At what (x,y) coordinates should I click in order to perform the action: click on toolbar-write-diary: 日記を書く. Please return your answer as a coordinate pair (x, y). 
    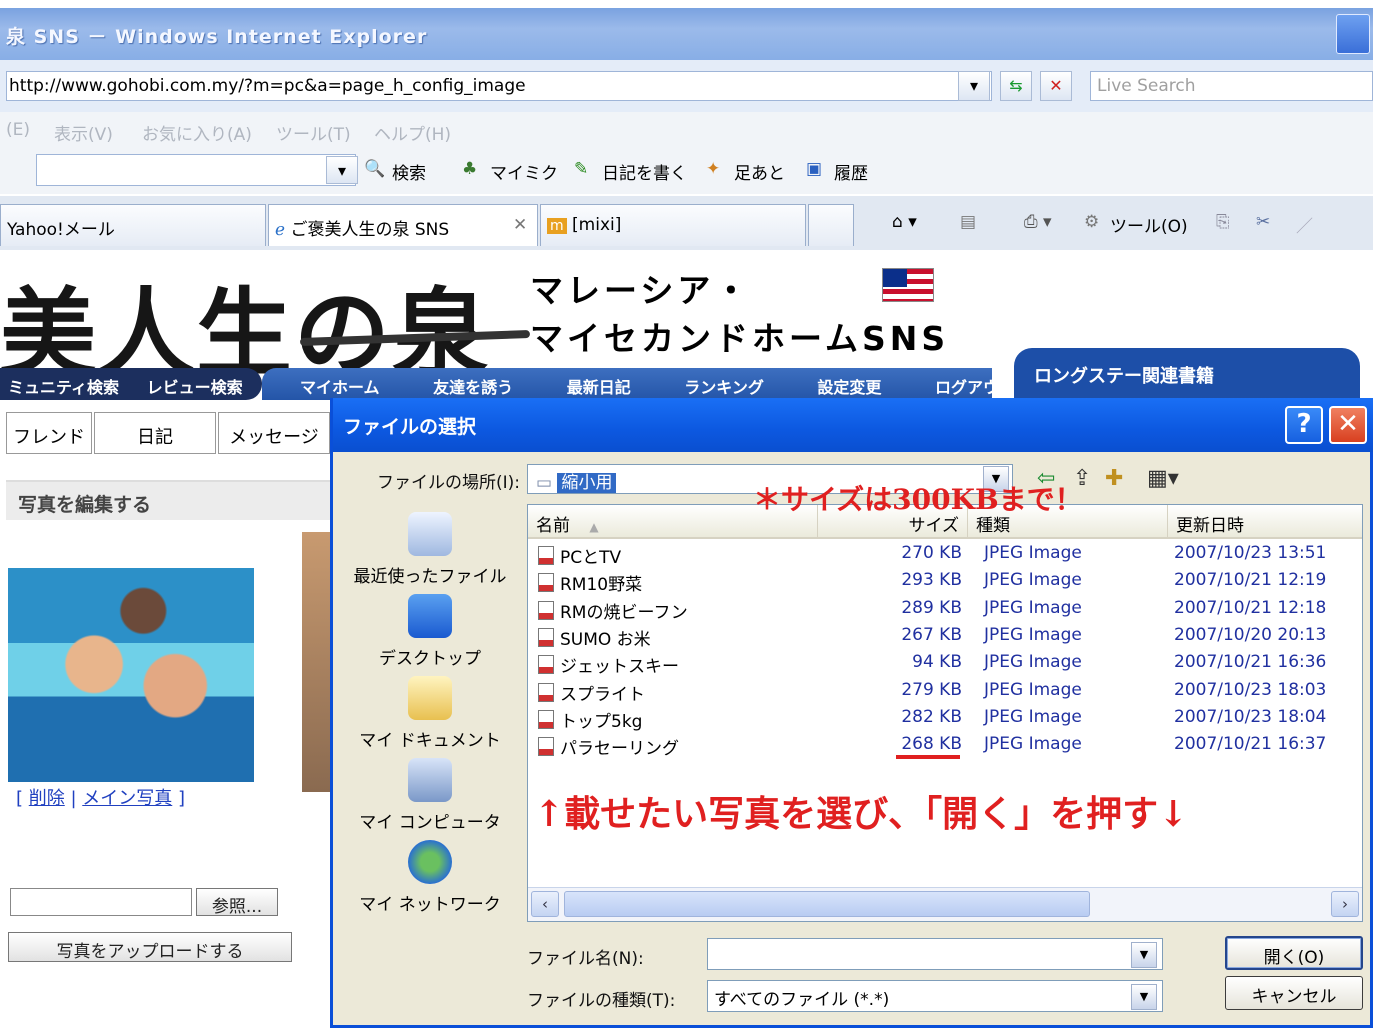
    Looking at the image, I should click on (644, 171).